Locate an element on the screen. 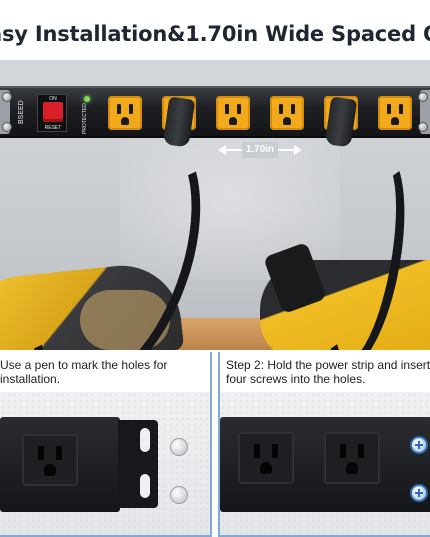 This screenshot has width=430, height=537. protected-led-icon is located at coordinates (87, 99).